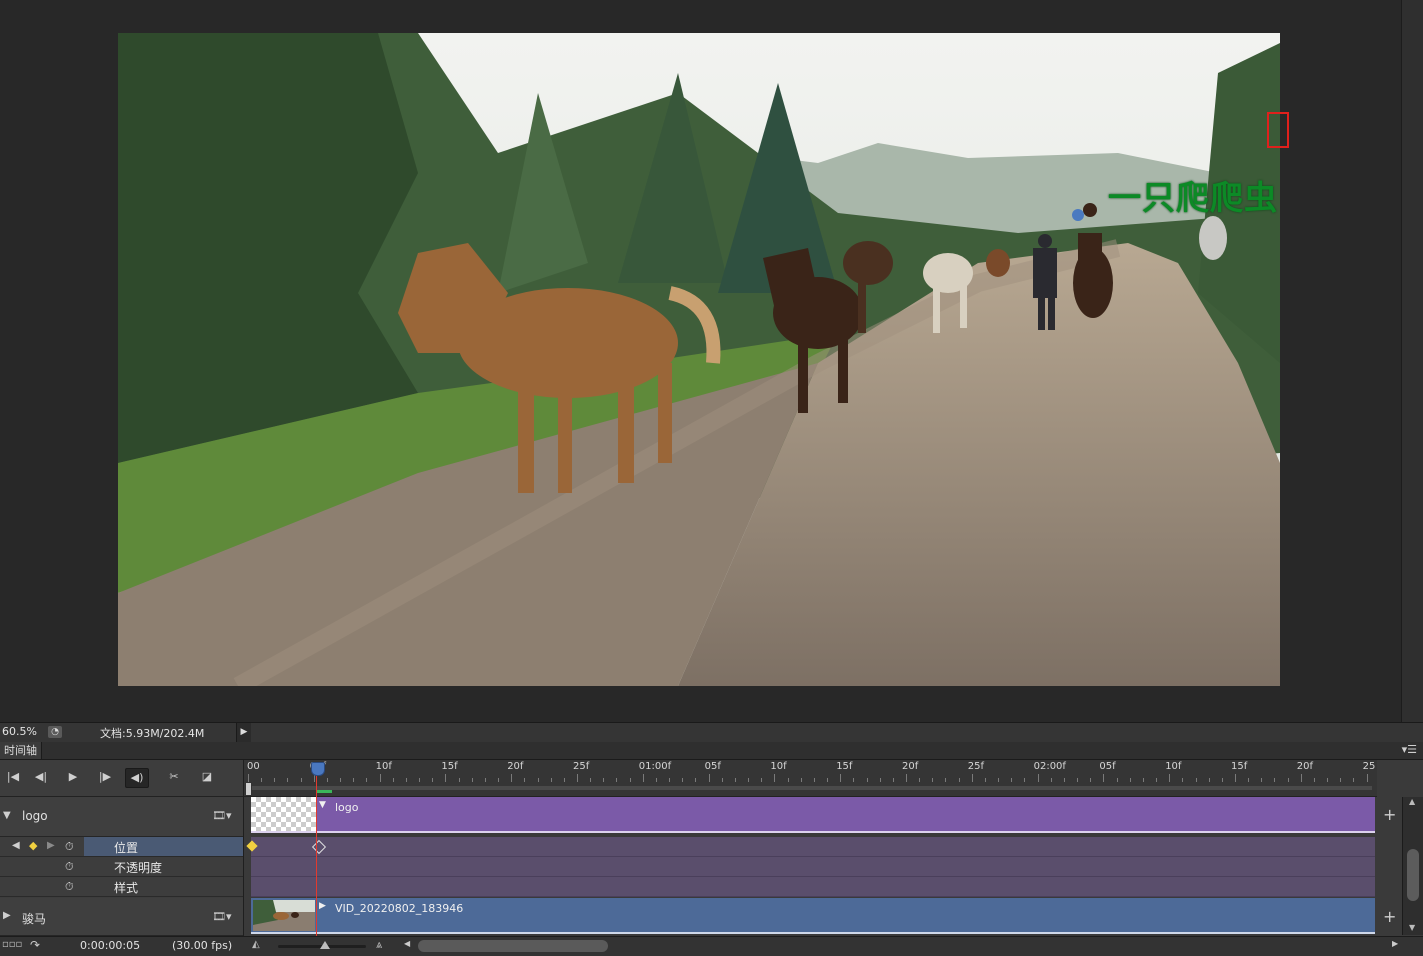 The image size is (1423, 956). I want to click on selection-bounding-box, so click(1278, 130).